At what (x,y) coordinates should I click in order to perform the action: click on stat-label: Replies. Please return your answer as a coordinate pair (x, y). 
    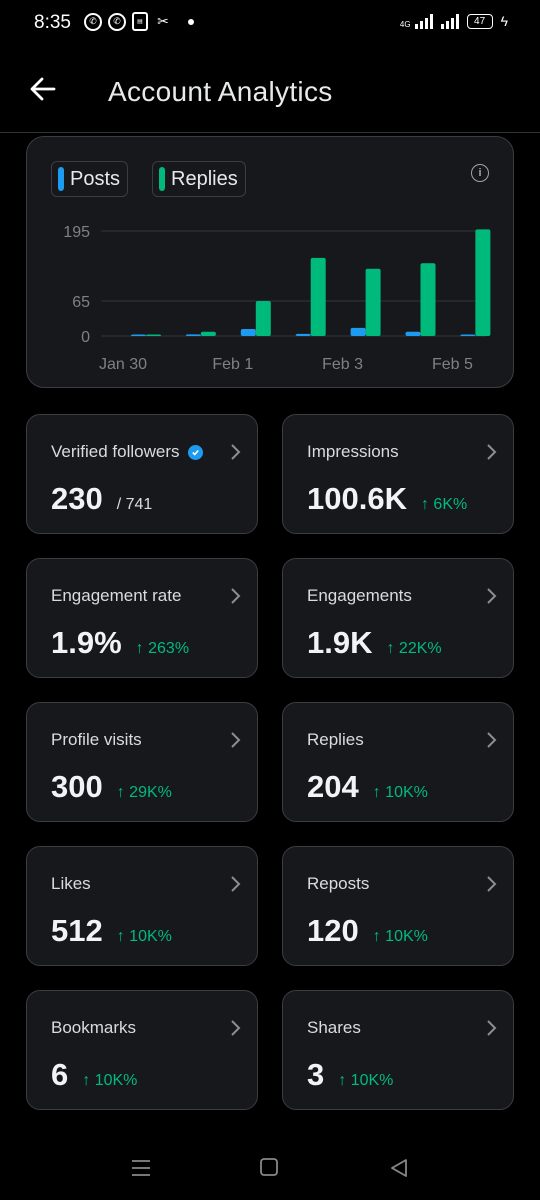
    Looking at the image, I should click on (335, 740).